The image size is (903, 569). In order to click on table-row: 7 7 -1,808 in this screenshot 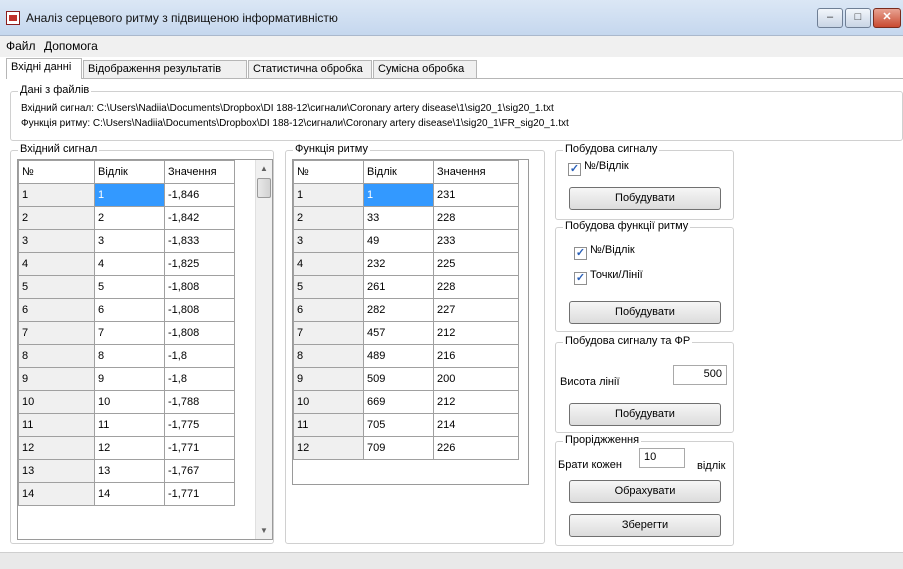, I will do `click(126, 333)`.